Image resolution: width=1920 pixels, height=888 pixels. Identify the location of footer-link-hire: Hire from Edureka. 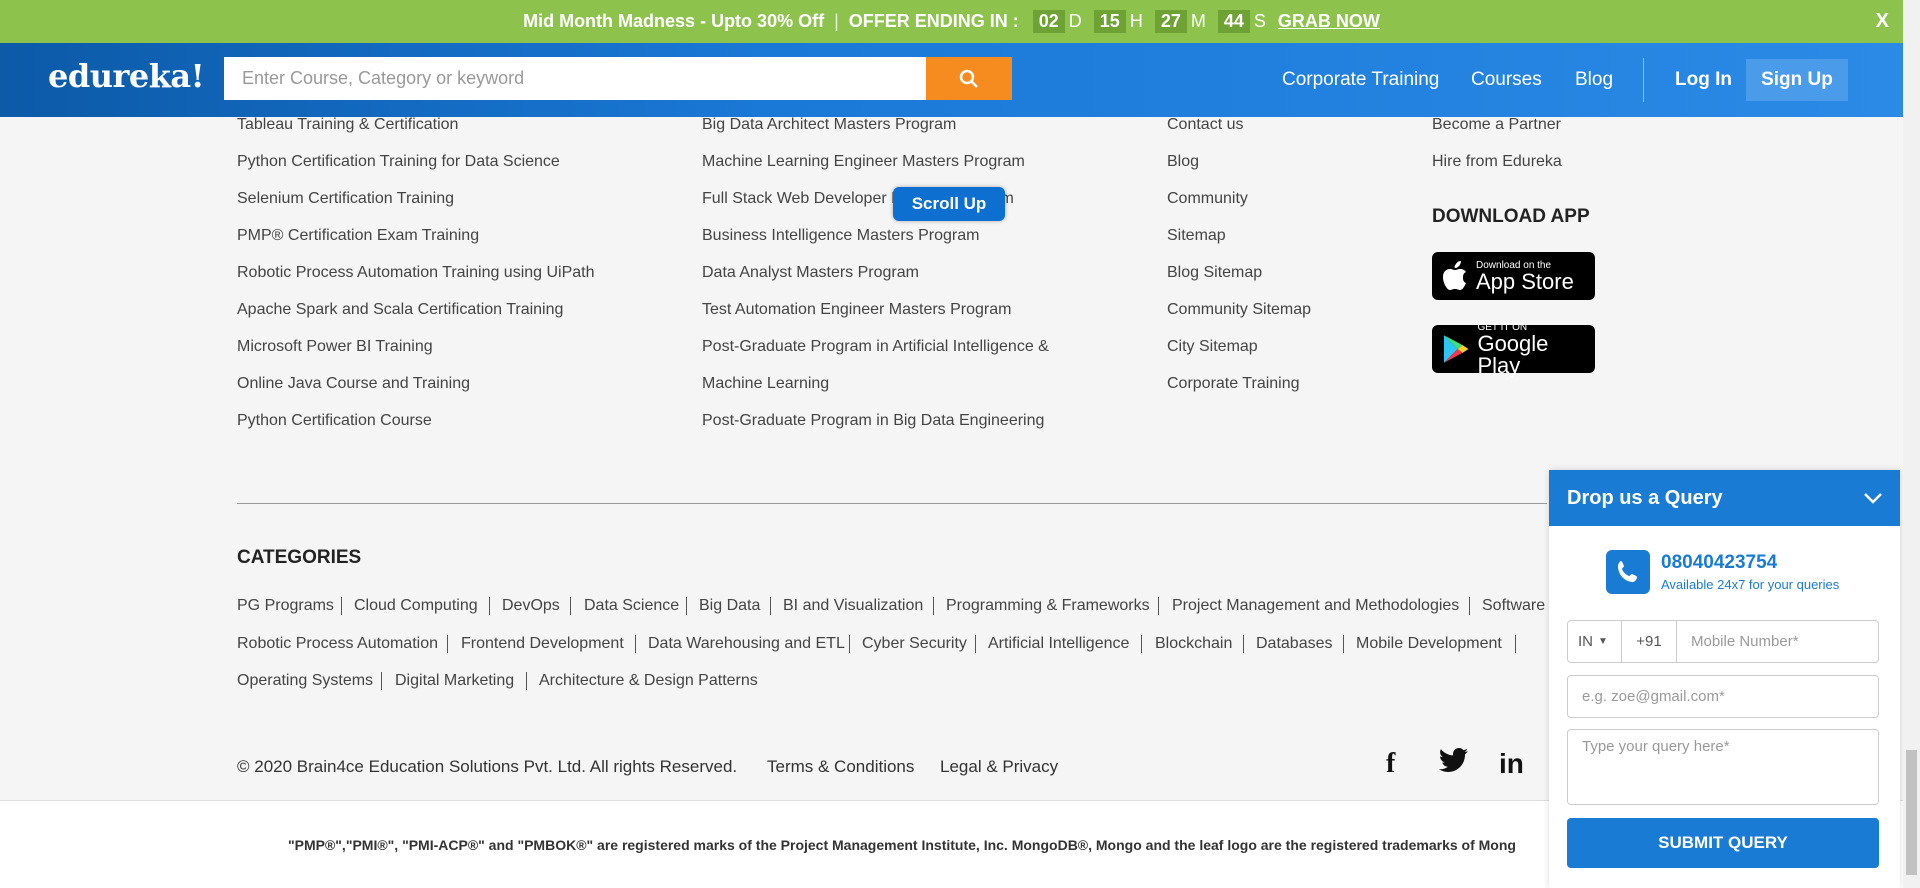
(1497, 162).